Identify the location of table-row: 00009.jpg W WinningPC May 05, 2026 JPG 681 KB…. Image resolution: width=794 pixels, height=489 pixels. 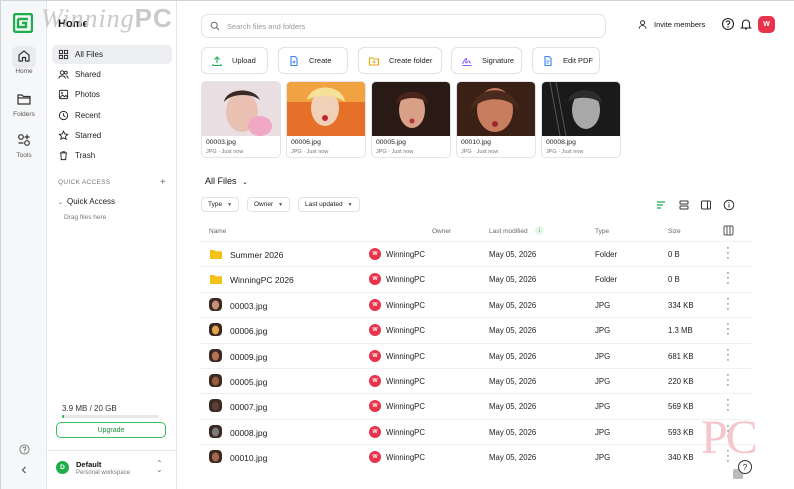
(476, 355).